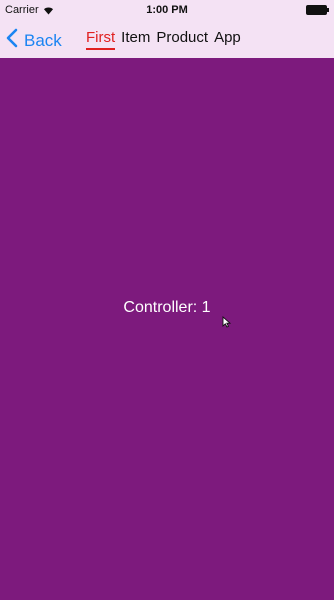 The width and height of the screenshot is (334, 600). I want to click on tab-strip: First Item Product App, so click(167, 44).